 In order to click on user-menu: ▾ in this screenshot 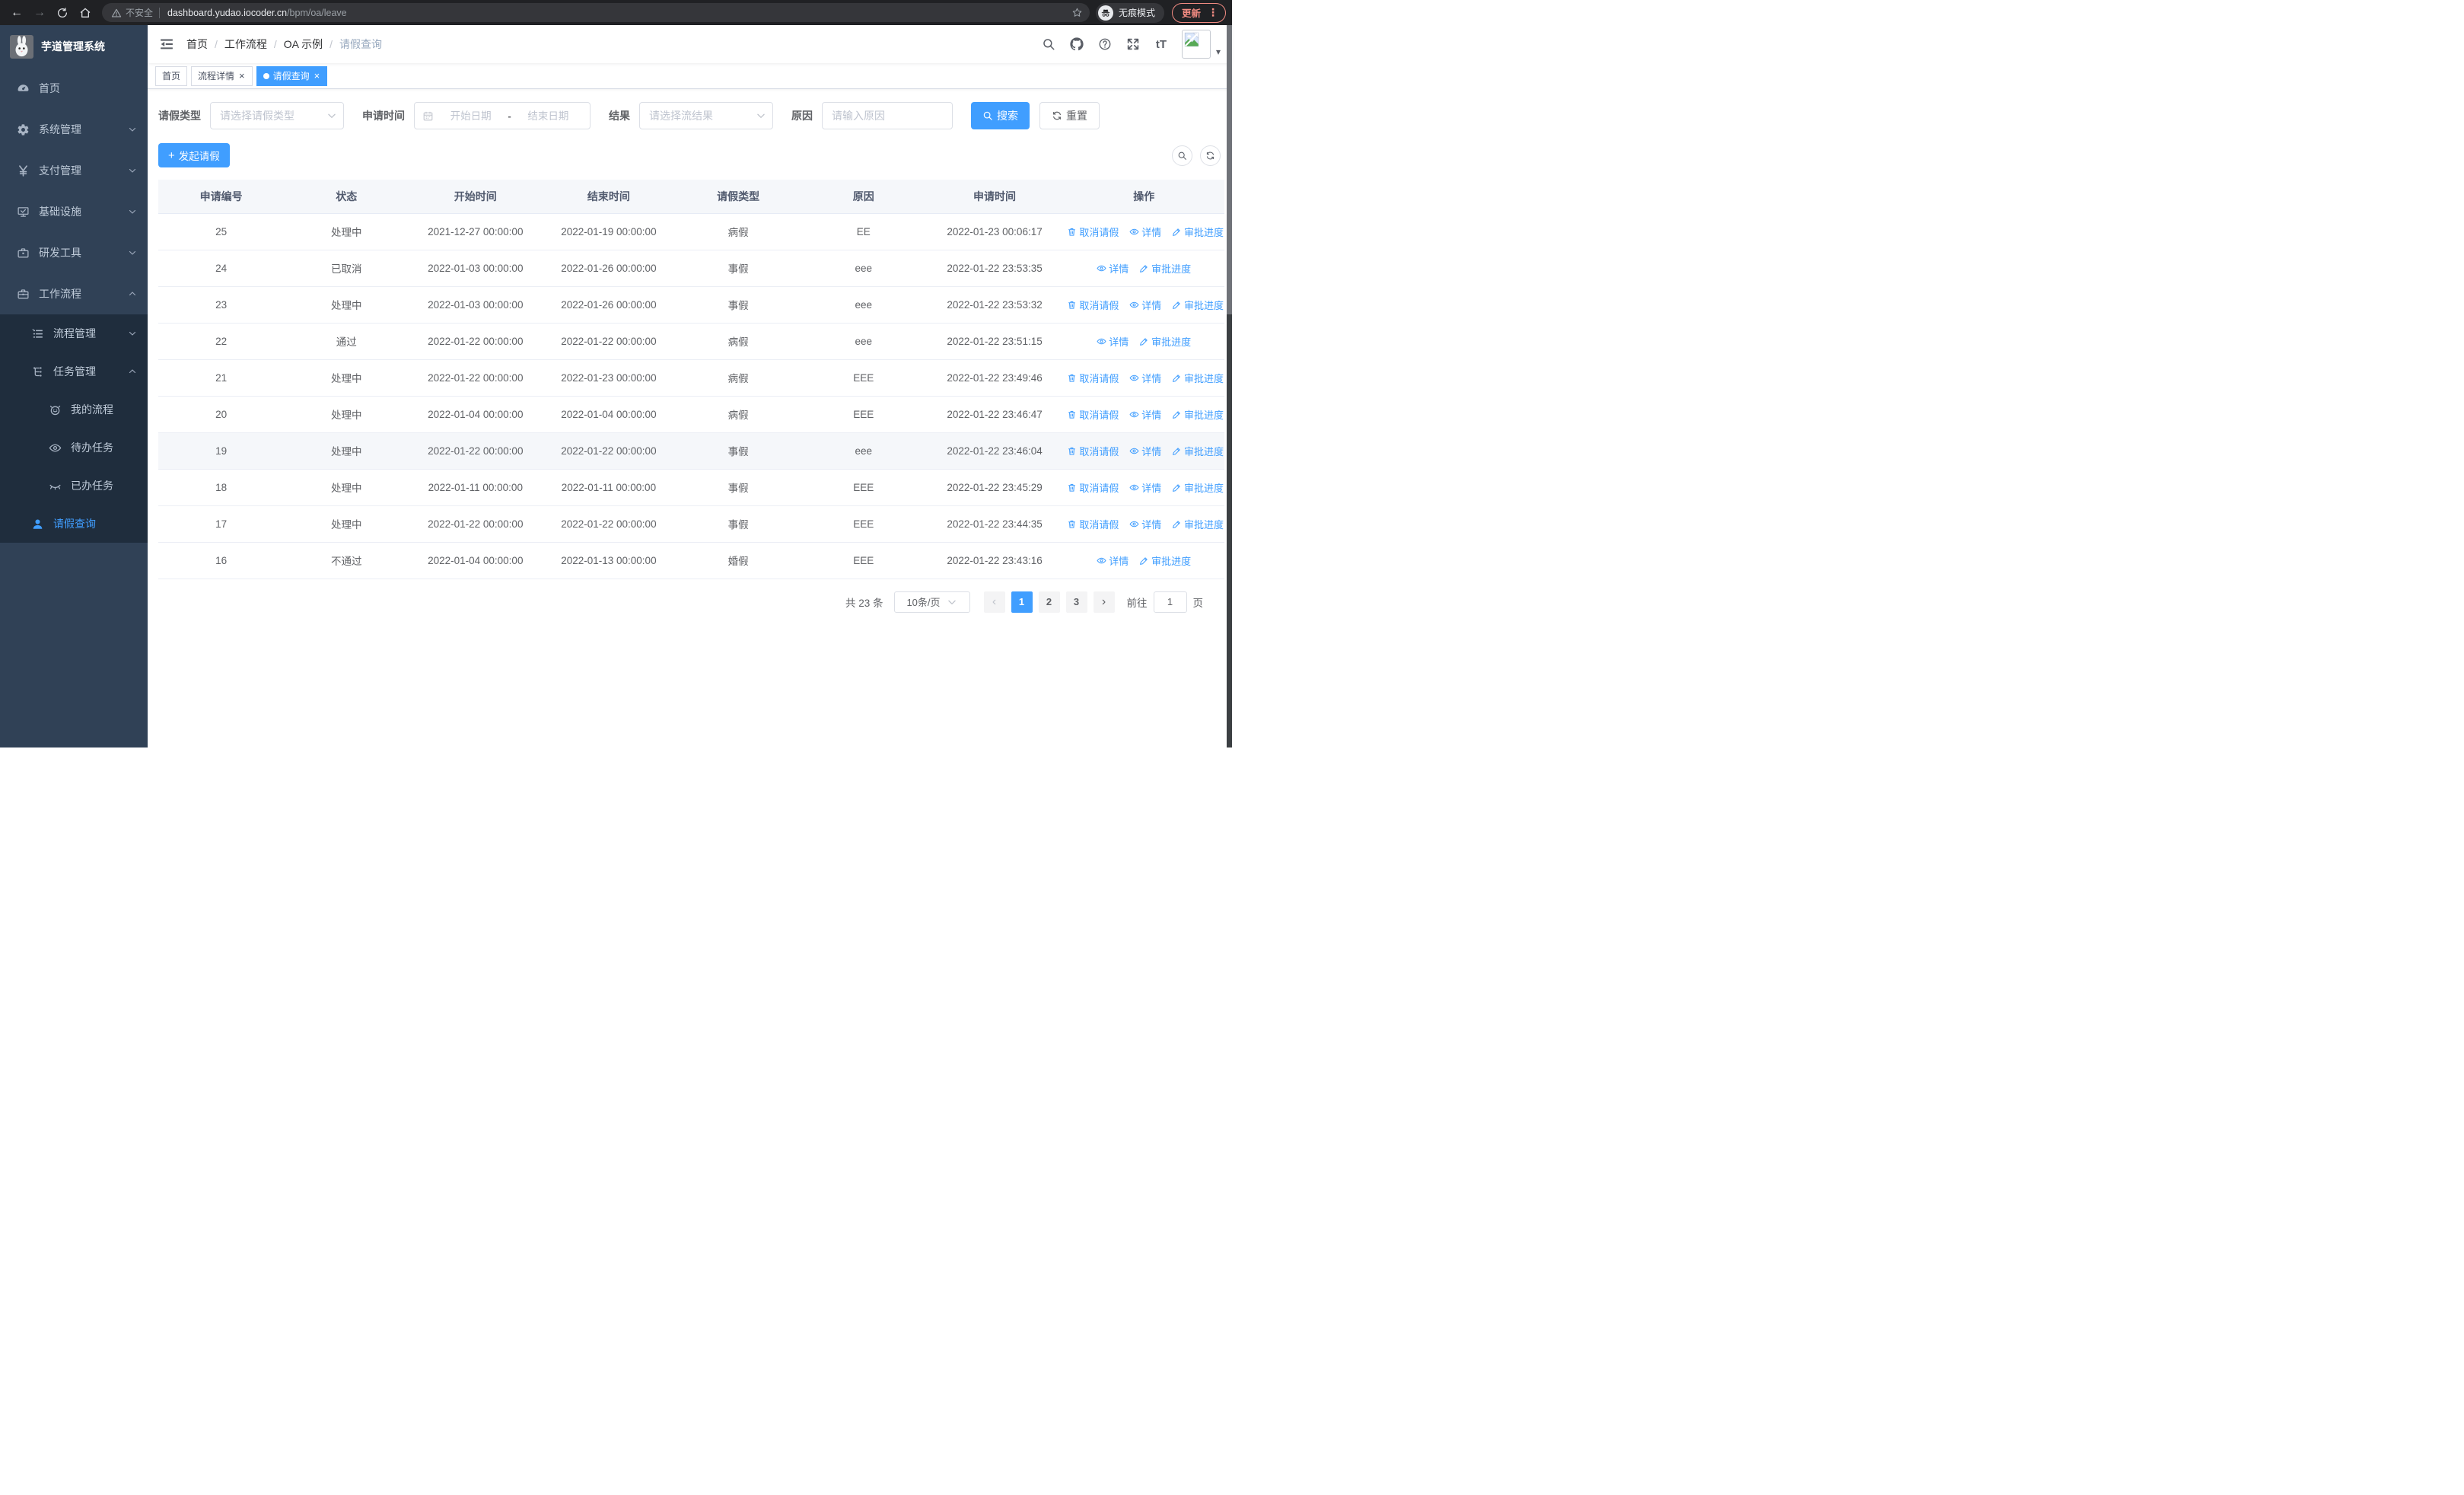, I will do `click(1201, 45)`.